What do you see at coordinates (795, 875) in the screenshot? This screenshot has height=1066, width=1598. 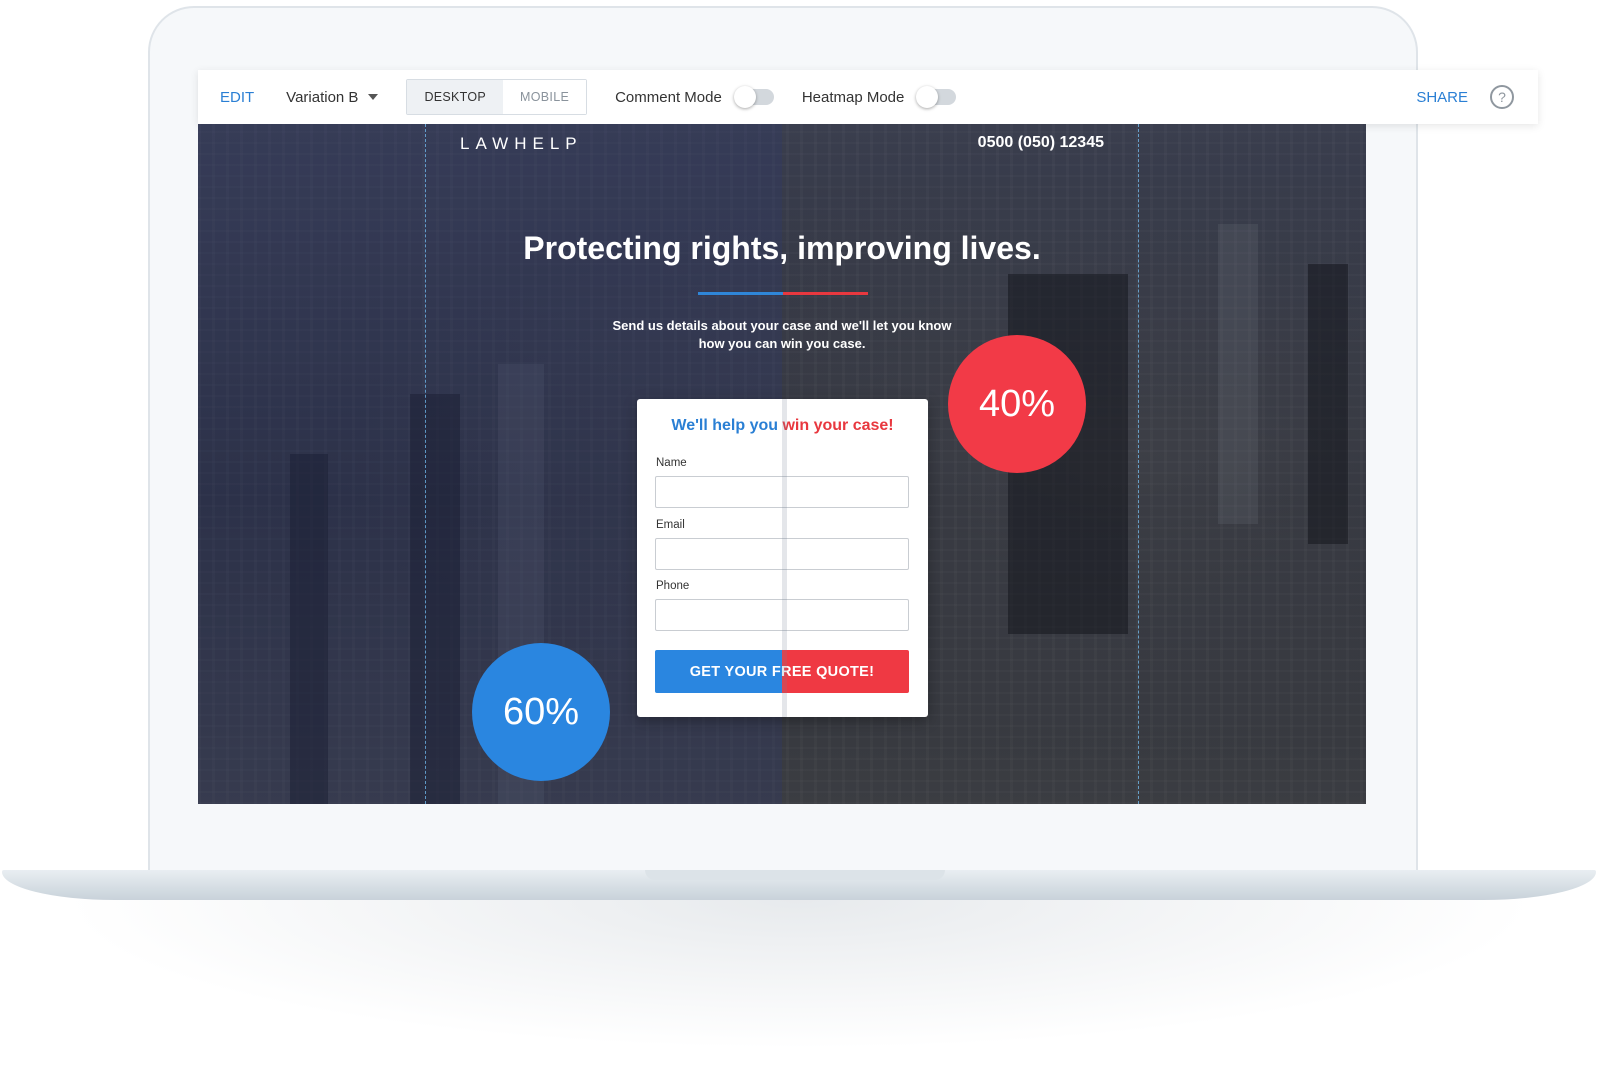 I see `laptop-notch` at bounding box center [795, 875].